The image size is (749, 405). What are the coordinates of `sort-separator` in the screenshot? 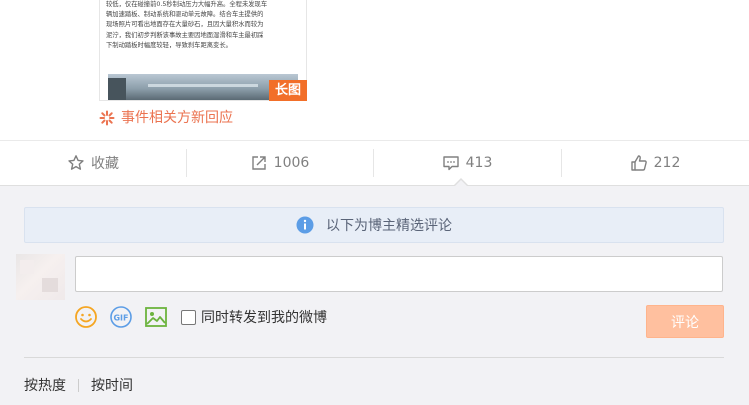 It's located at (78, 385).